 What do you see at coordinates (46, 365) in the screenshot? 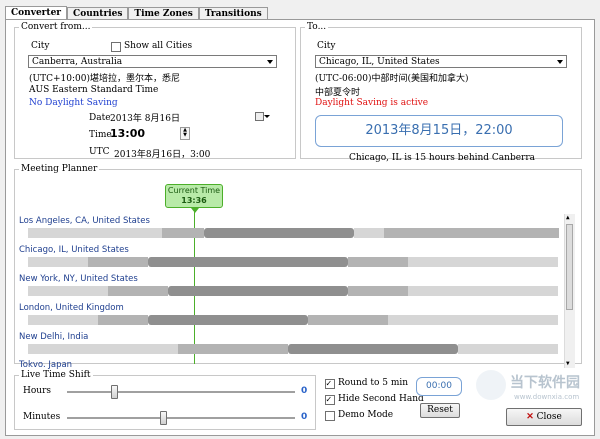
I see `planner-city-label: Tokvo. Japan` at bounding box center [46, 365].